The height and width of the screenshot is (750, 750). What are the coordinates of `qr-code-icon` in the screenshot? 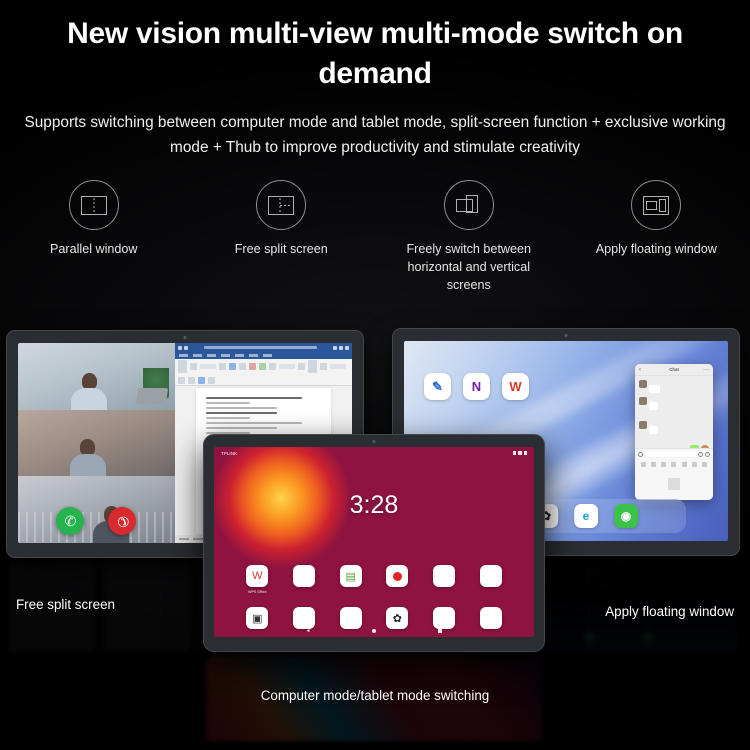 It's located at (674, 484).